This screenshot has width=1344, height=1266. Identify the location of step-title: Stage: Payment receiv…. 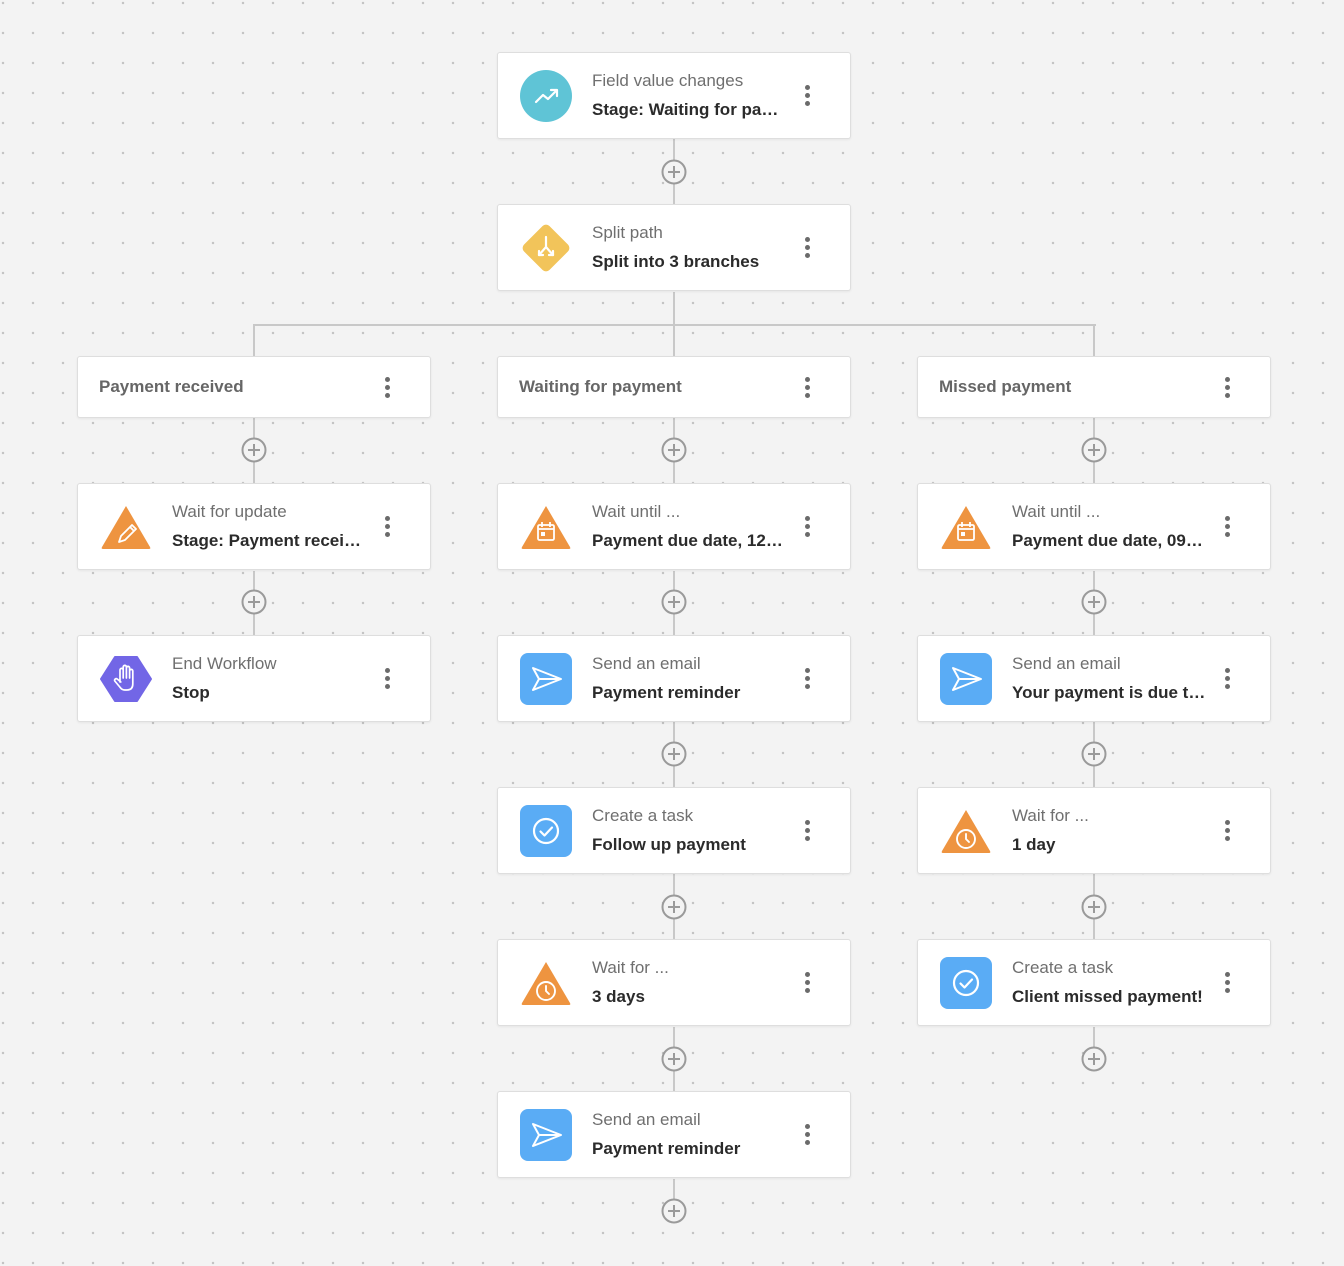
(269, 540).